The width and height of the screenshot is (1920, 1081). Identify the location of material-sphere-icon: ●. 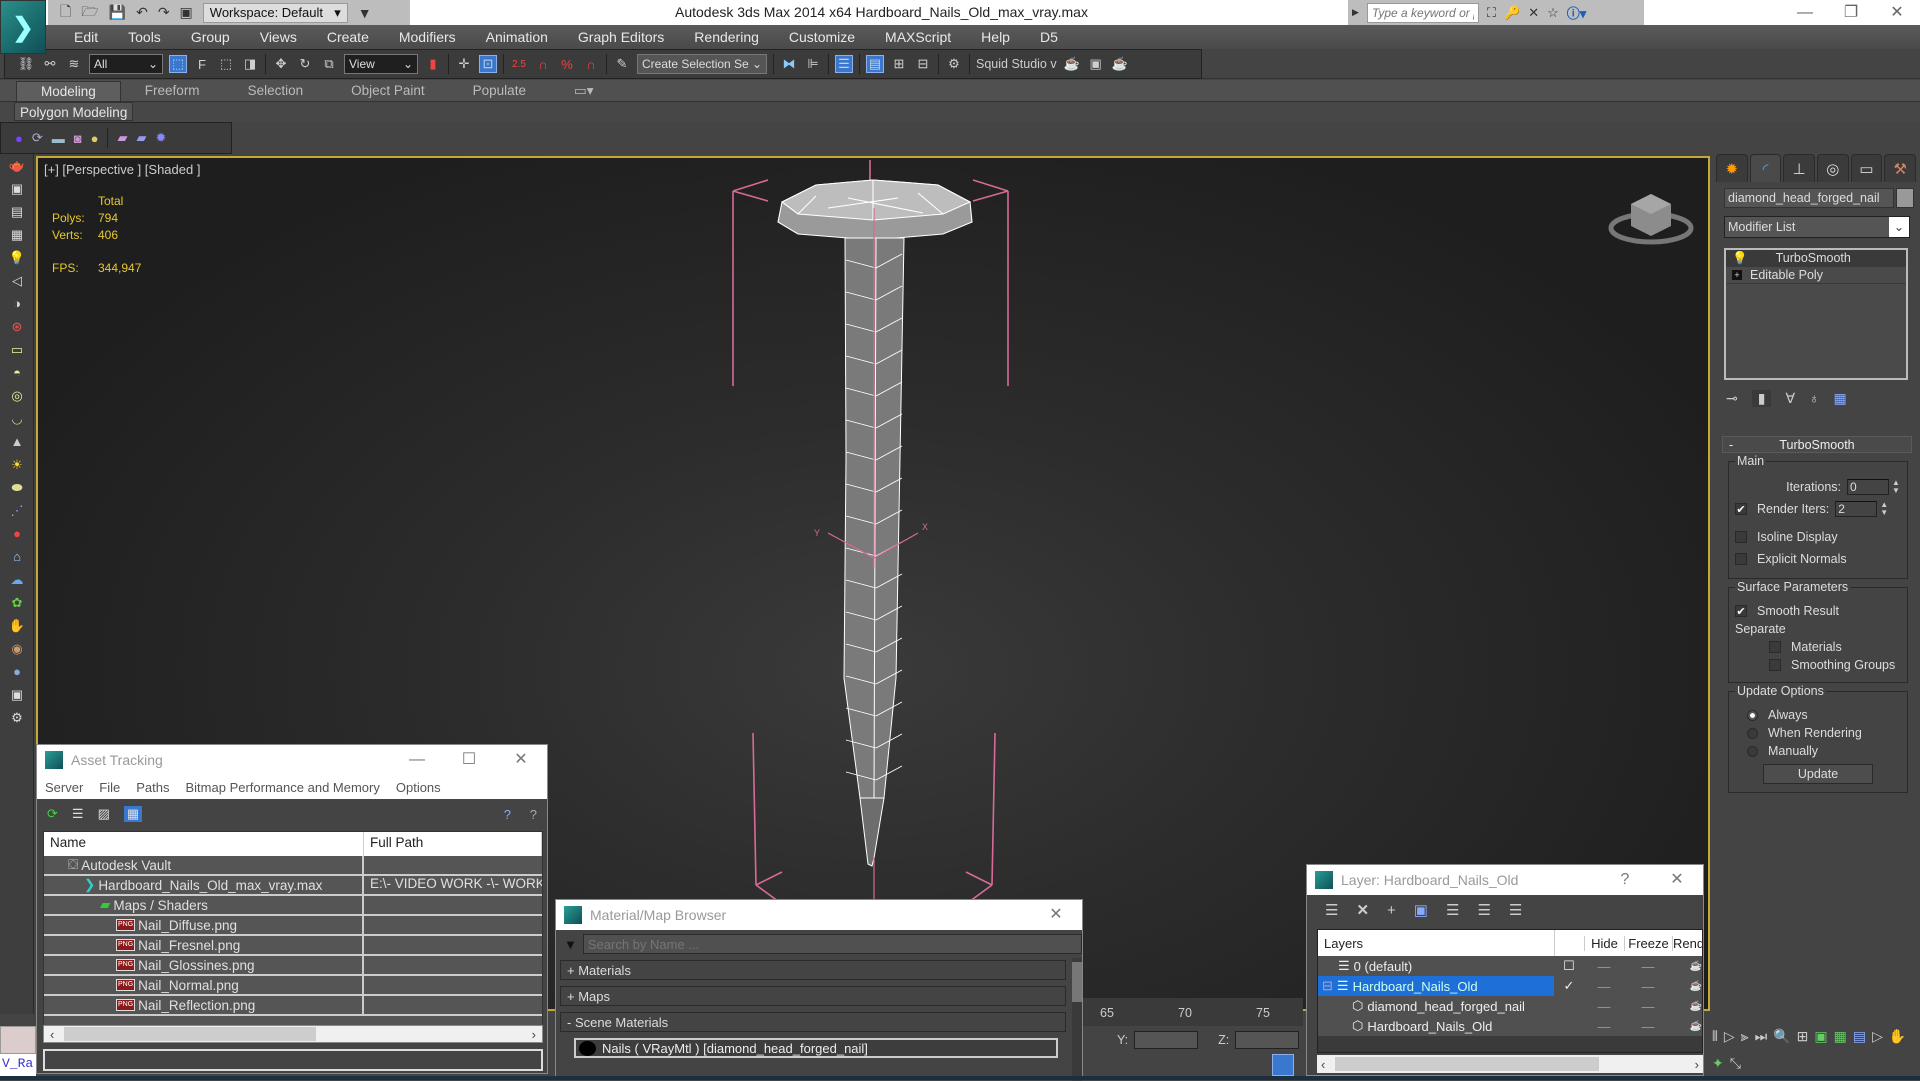
(17, 671).